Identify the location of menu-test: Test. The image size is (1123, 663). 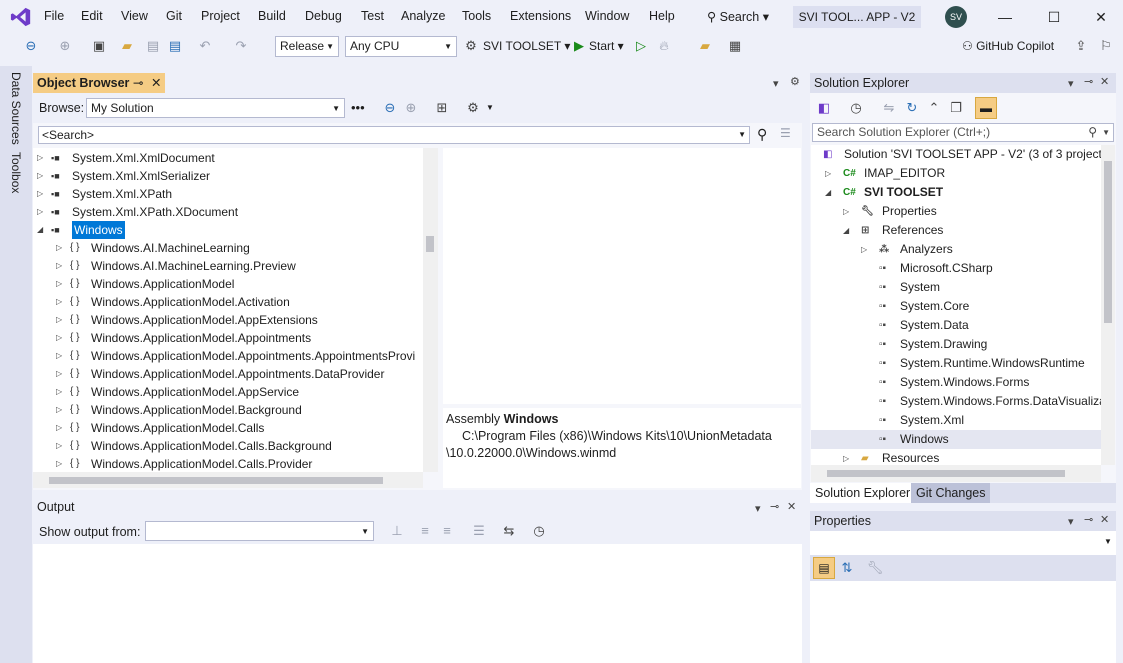
(372, 16).